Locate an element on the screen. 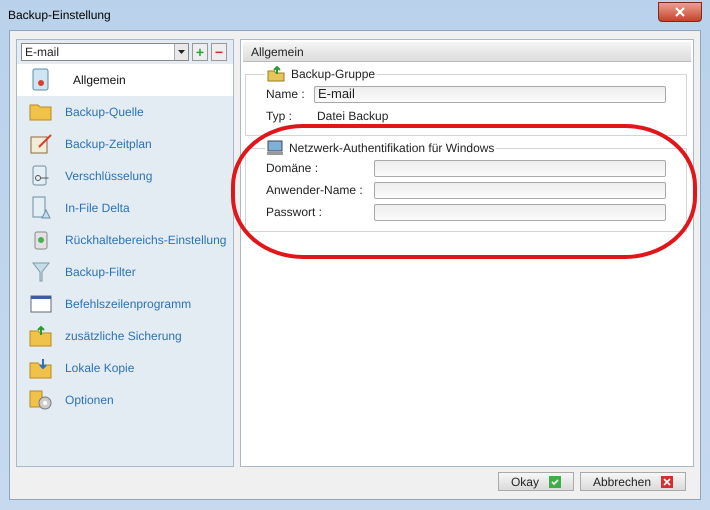  terminal-icon is located at coordinates (41, 304).